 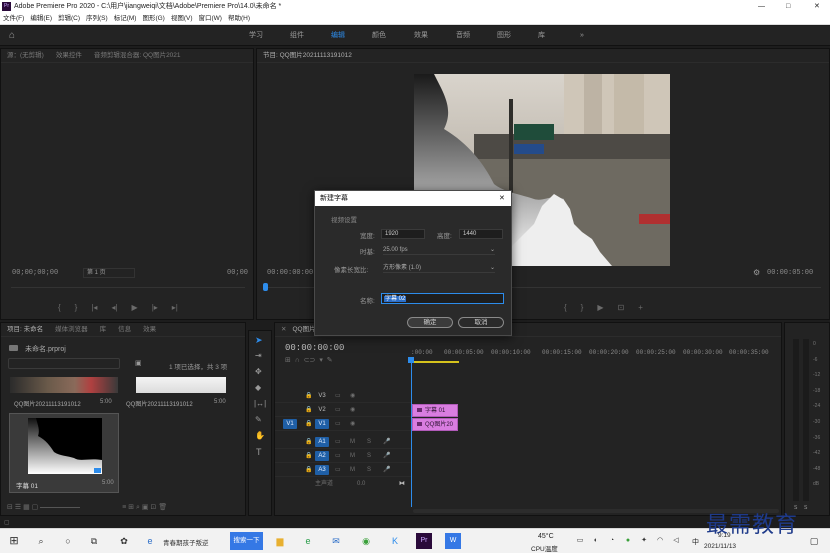 What do you see at coordinates (14, 541) in the screenshot?
I see `windows-start-icon: ⊞` at bounding box center [14, 541].